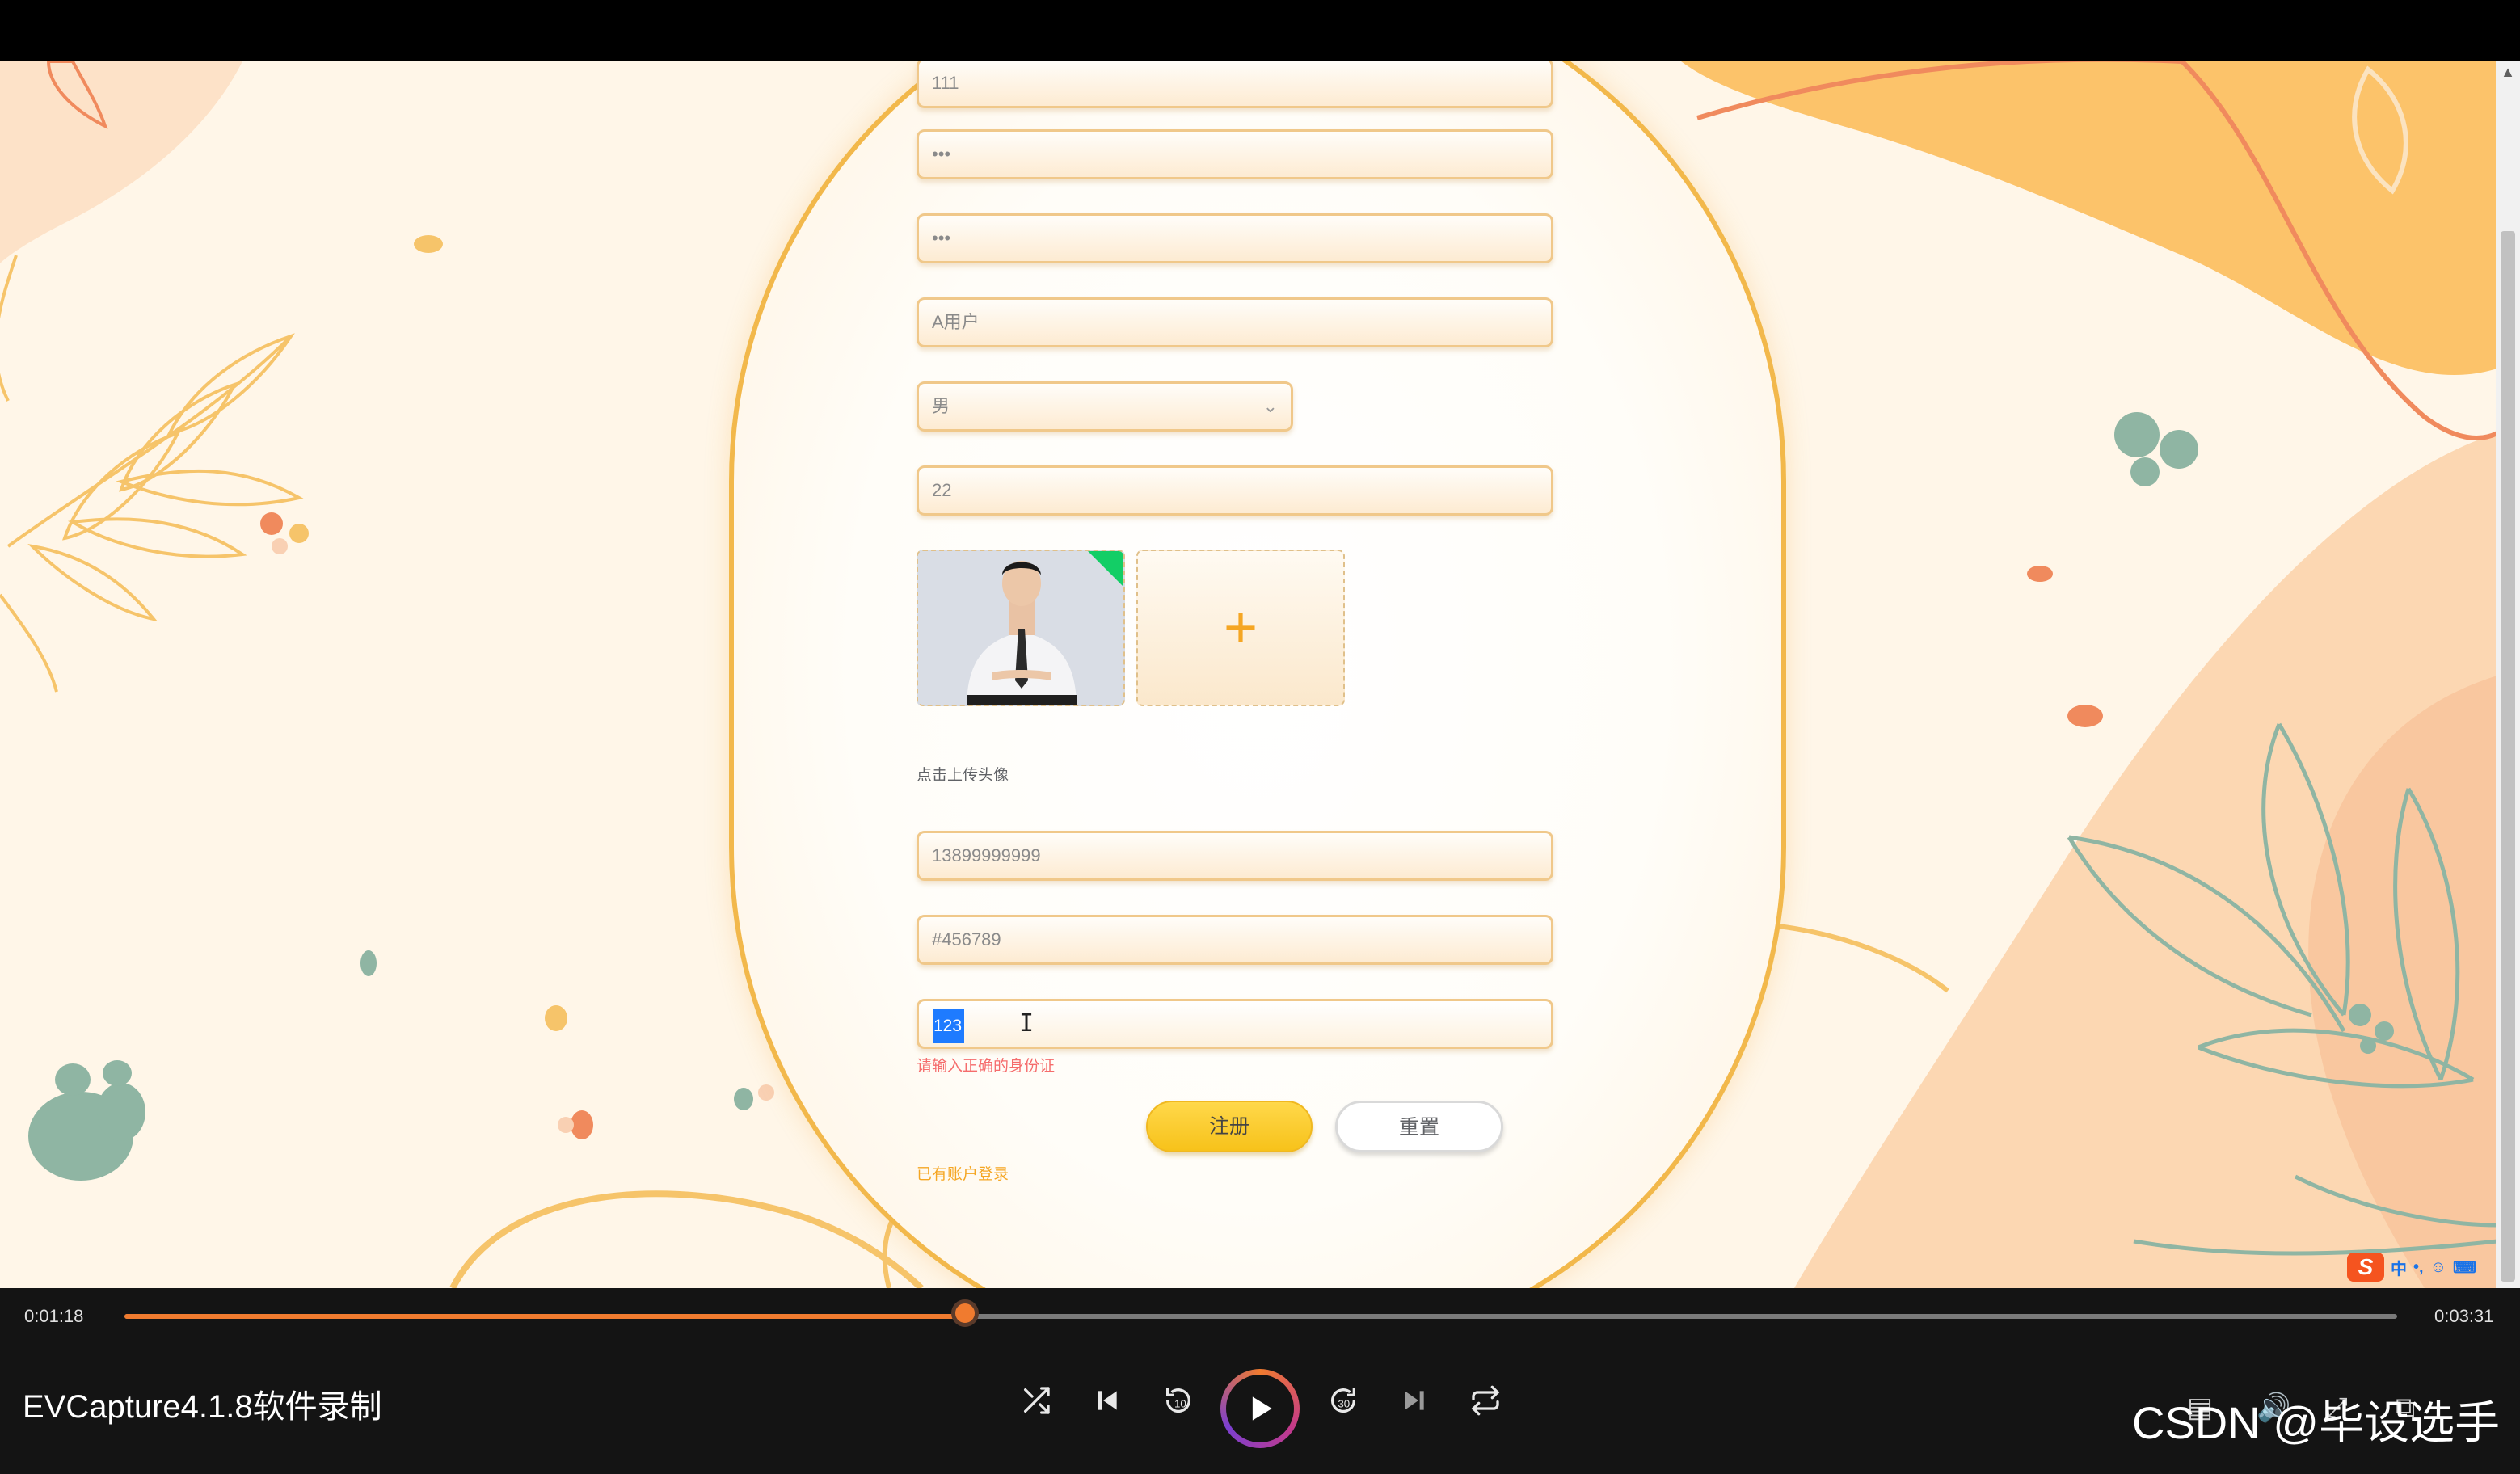 The image size is (2520, 1474). Describe the element at coordinates (2464, 1267) in the screenshot. I see `ime-keyboard-icon: ⌨` at that location.